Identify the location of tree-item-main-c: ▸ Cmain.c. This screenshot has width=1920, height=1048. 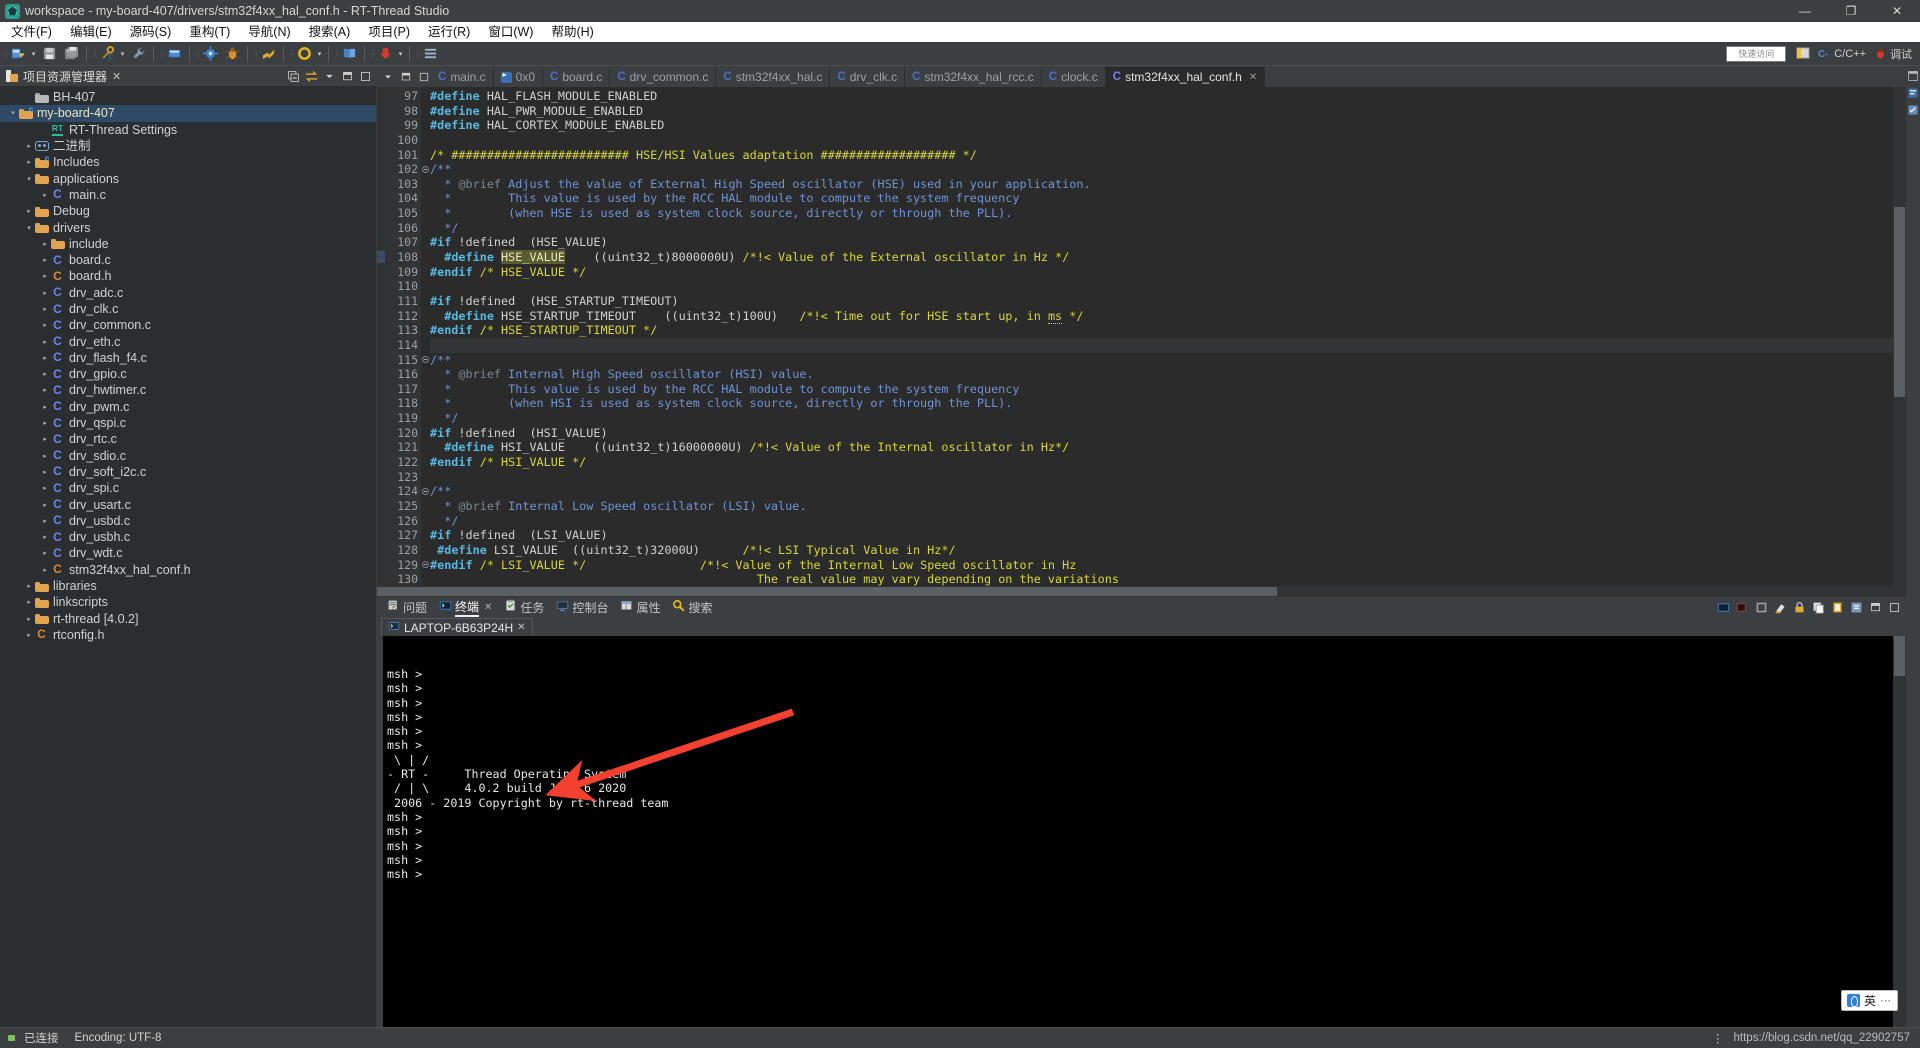
(188, 195).